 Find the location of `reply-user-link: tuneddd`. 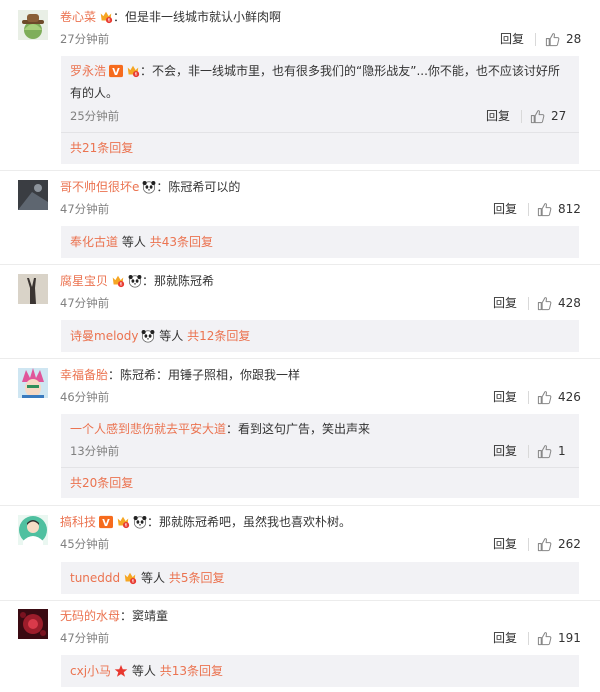

reply-user-link: tuneddd is located at coordinates (95, 578).